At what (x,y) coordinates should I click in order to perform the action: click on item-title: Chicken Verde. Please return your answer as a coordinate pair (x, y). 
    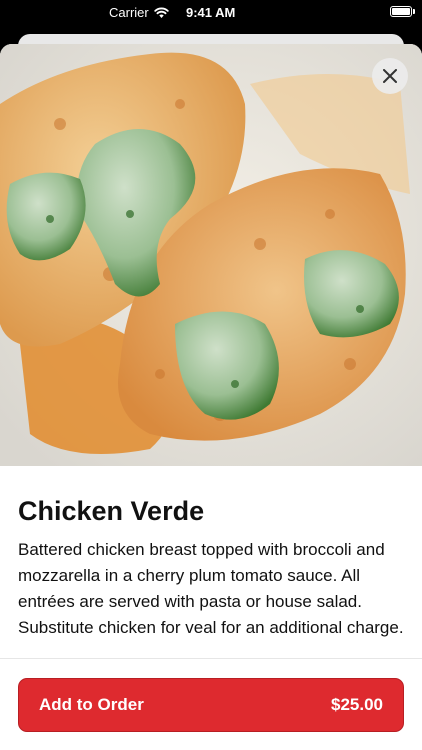
    Looking at the image, I should click on (111, 511).